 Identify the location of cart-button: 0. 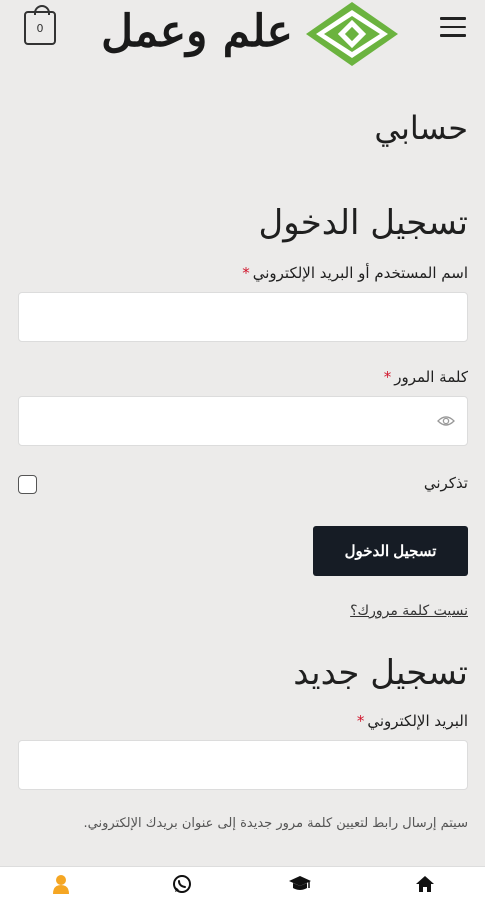
(40, 25).